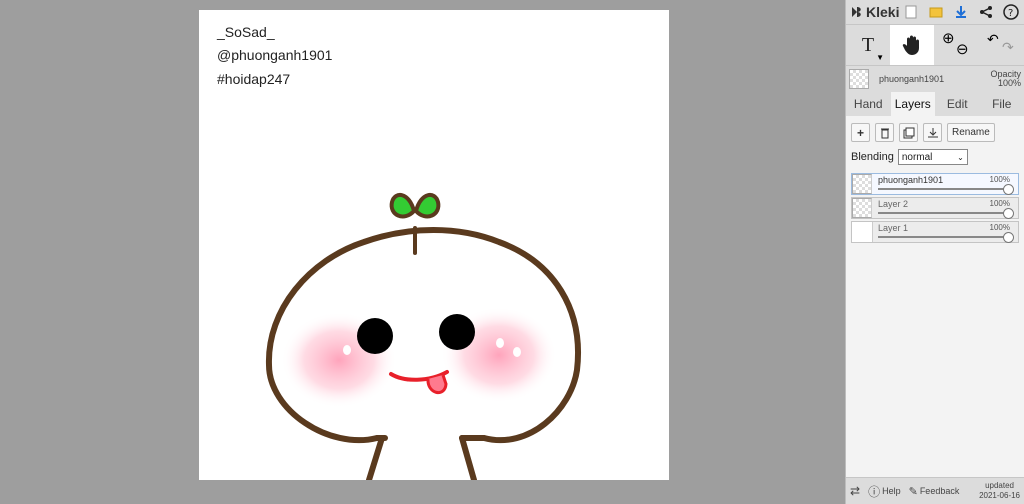 This screenshot has height=504, width=1024. I want to click on new-image-icon, so click(910, 12).